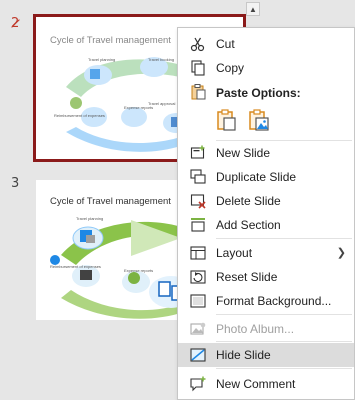 This screenshot has height=400, width=355. I want to click on menu-item-label: Cut, so click(225, 44).